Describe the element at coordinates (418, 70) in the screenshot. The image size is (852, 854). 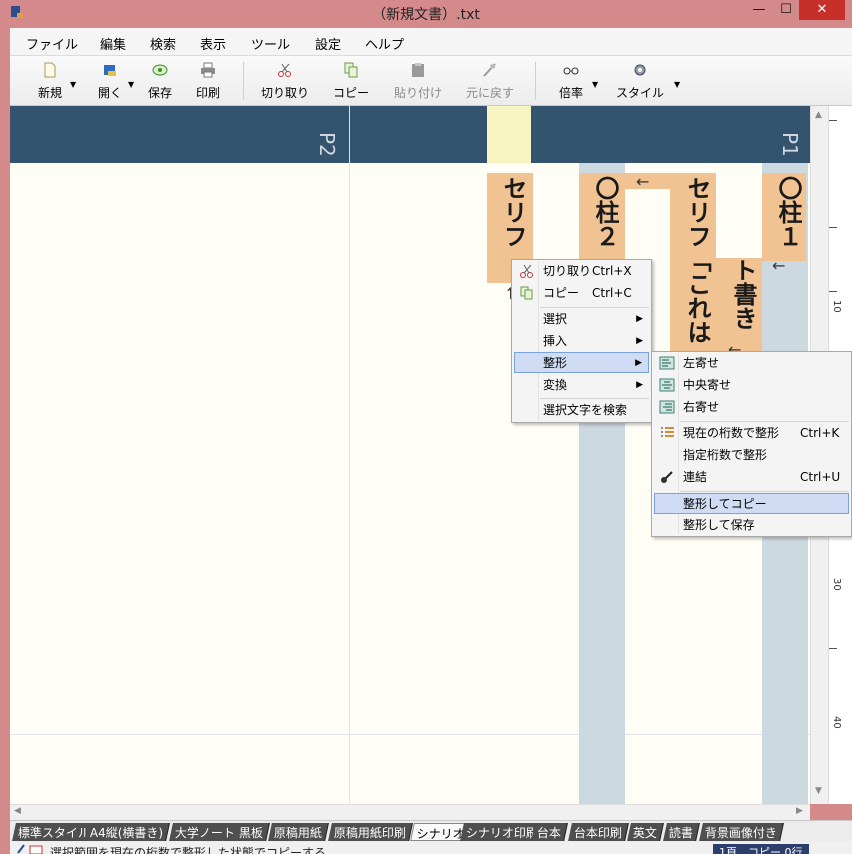
I see `paste-clipboard-icon` at that location.